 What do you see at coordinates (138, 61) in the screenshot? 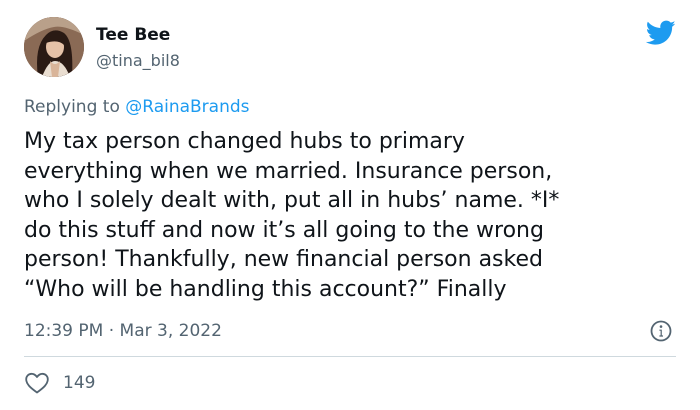
I see `author-handle: @tina_bil8` at bounding box center [138, 61].